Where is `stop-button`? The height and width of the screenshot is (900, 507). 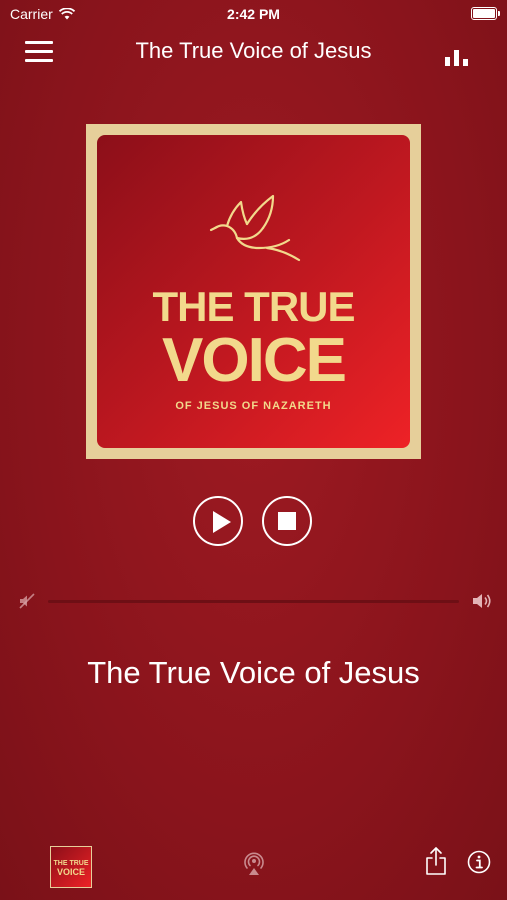 stop-button is located at coordinates (287, 521).